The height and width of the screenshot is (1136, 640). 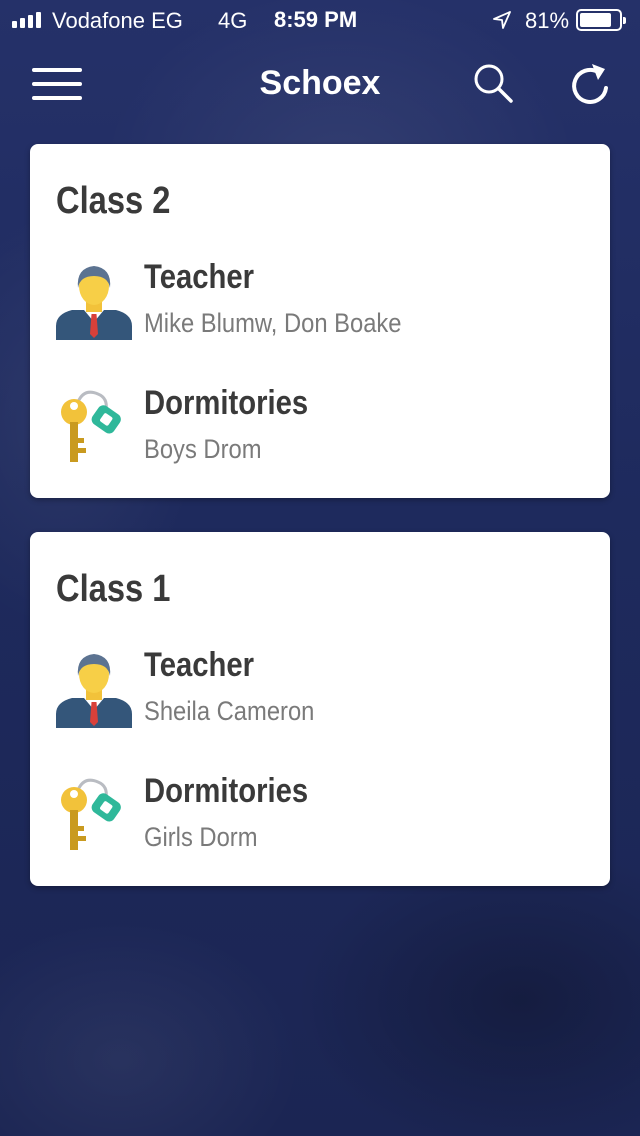 What do you see at coordinates (601, 20) in the screenshot?
I see `battery-icon` at bounding box center [601, 20].